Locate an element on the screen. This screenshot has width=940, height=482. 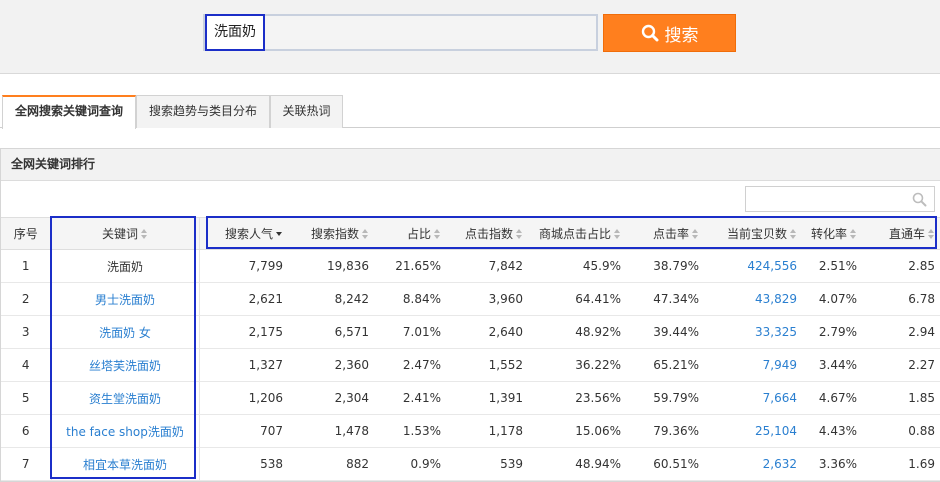
cell-share: 2.41% is located at coordinates (411, 398).